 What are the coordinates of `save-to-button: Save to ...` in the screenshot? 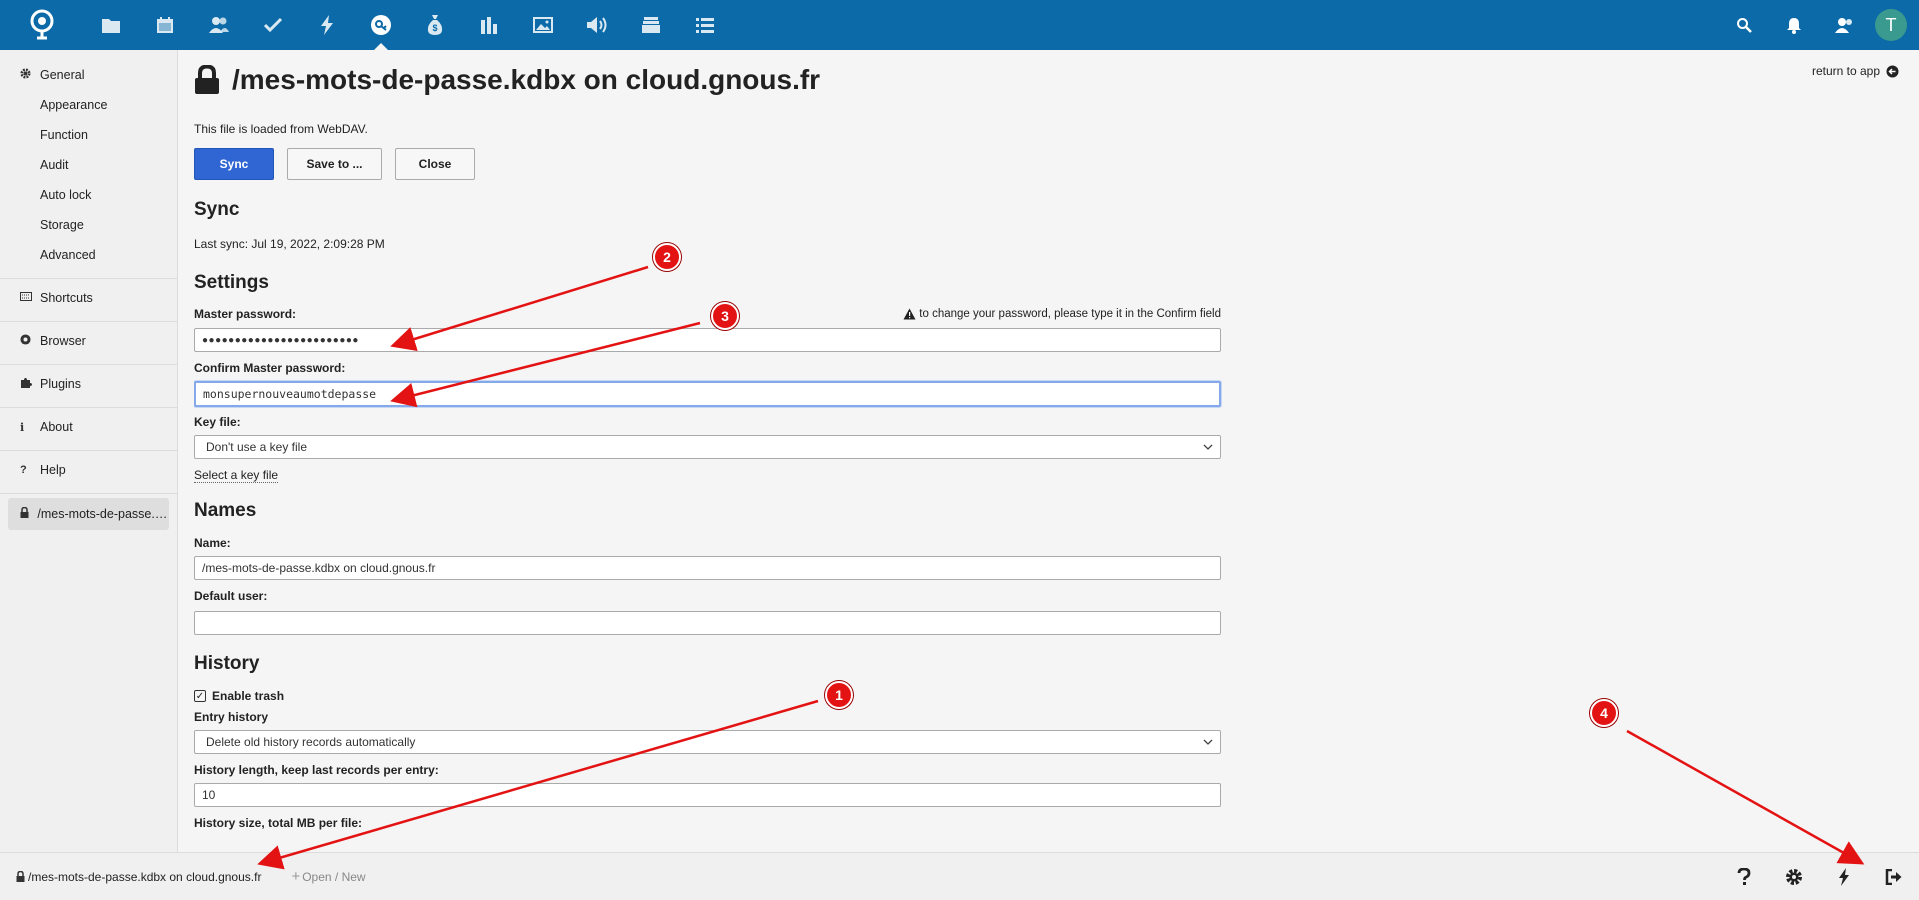 It's located at (334, 164).